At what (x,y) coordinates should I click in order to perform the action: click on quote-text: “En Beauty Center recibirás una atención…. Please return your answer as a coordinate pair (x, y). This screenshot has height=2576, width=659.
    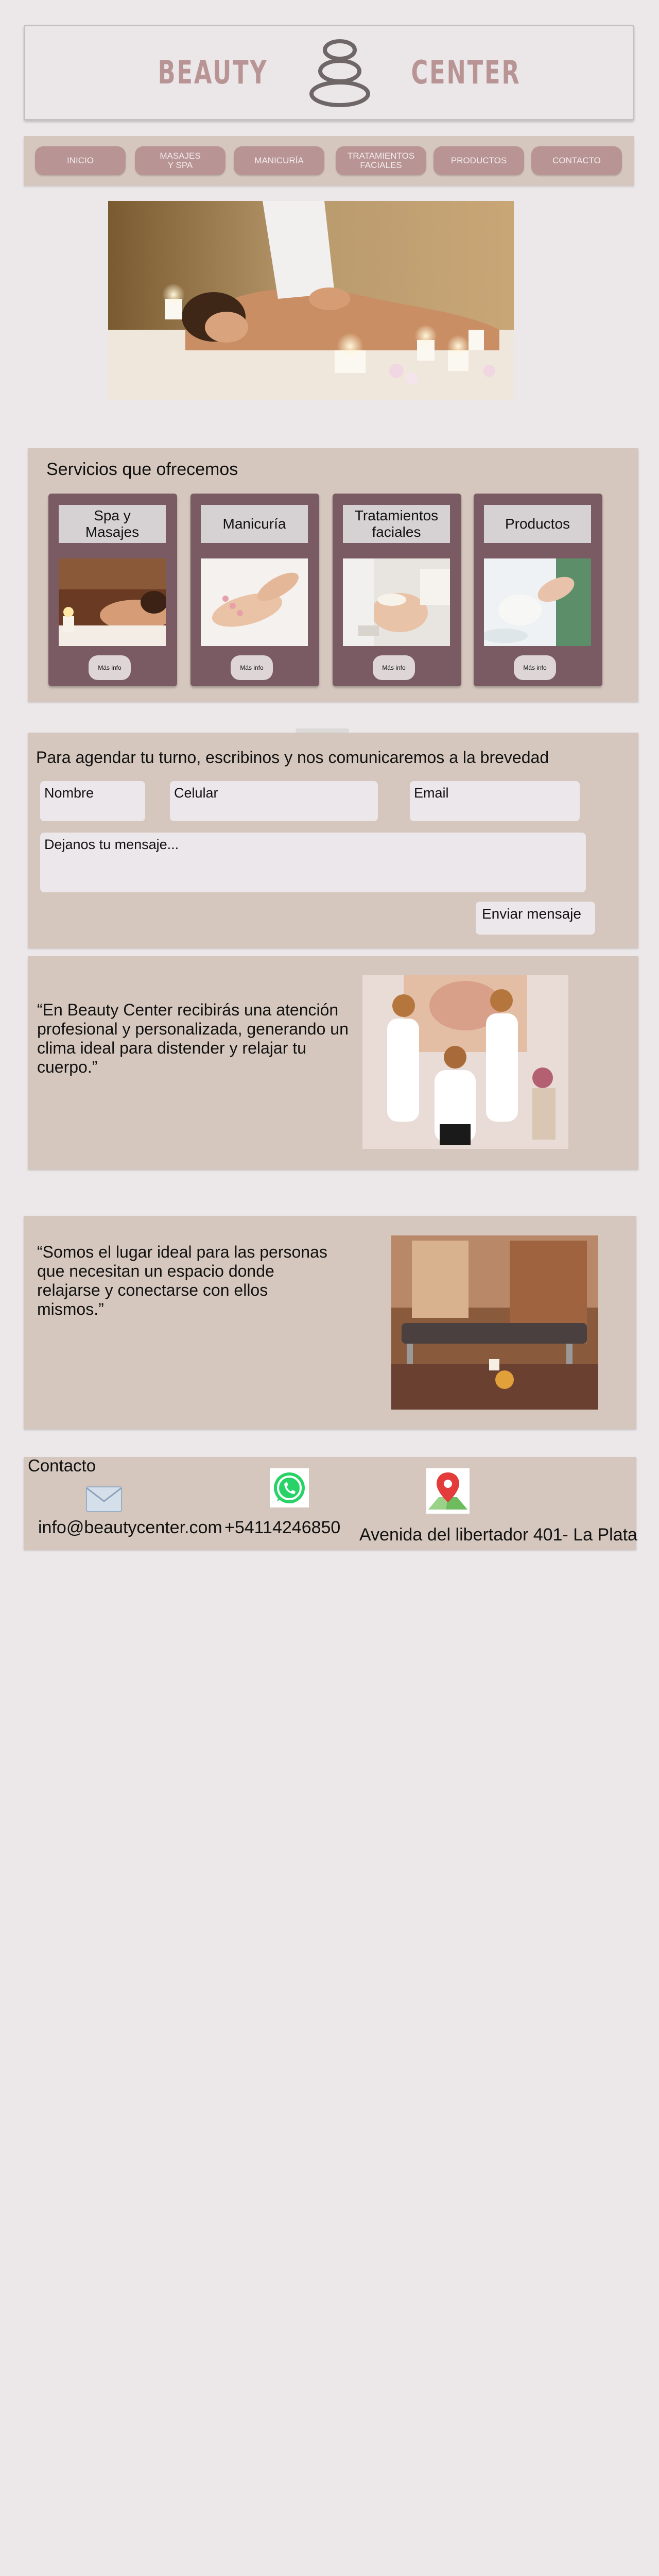
    Looking at the image, I should click on (193, 1038).